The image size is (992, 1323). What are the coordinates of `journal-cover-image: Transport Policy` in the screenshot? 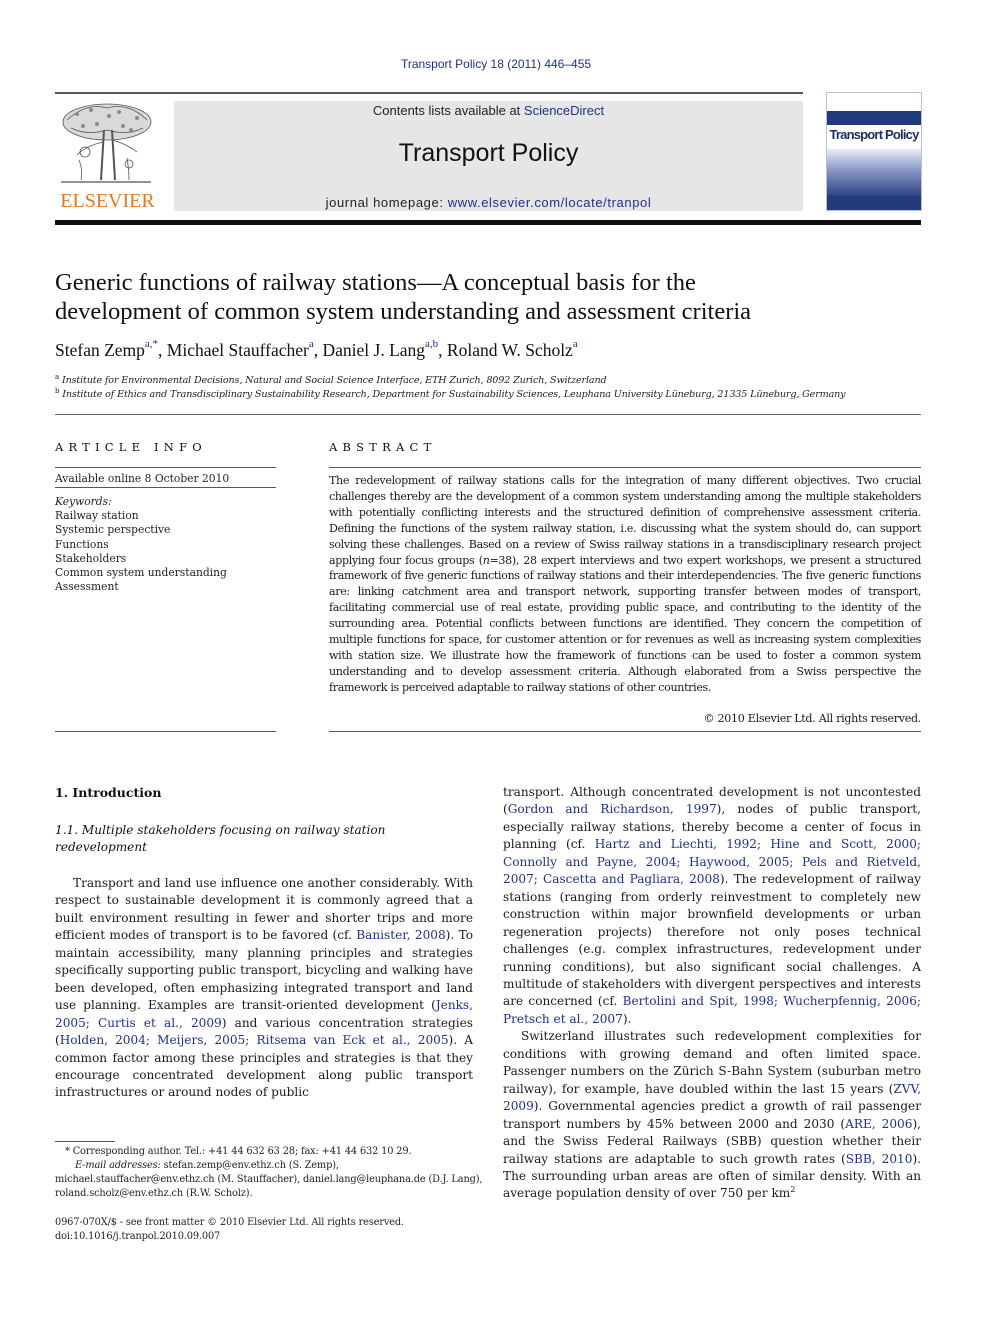 It's located at (874, 151).